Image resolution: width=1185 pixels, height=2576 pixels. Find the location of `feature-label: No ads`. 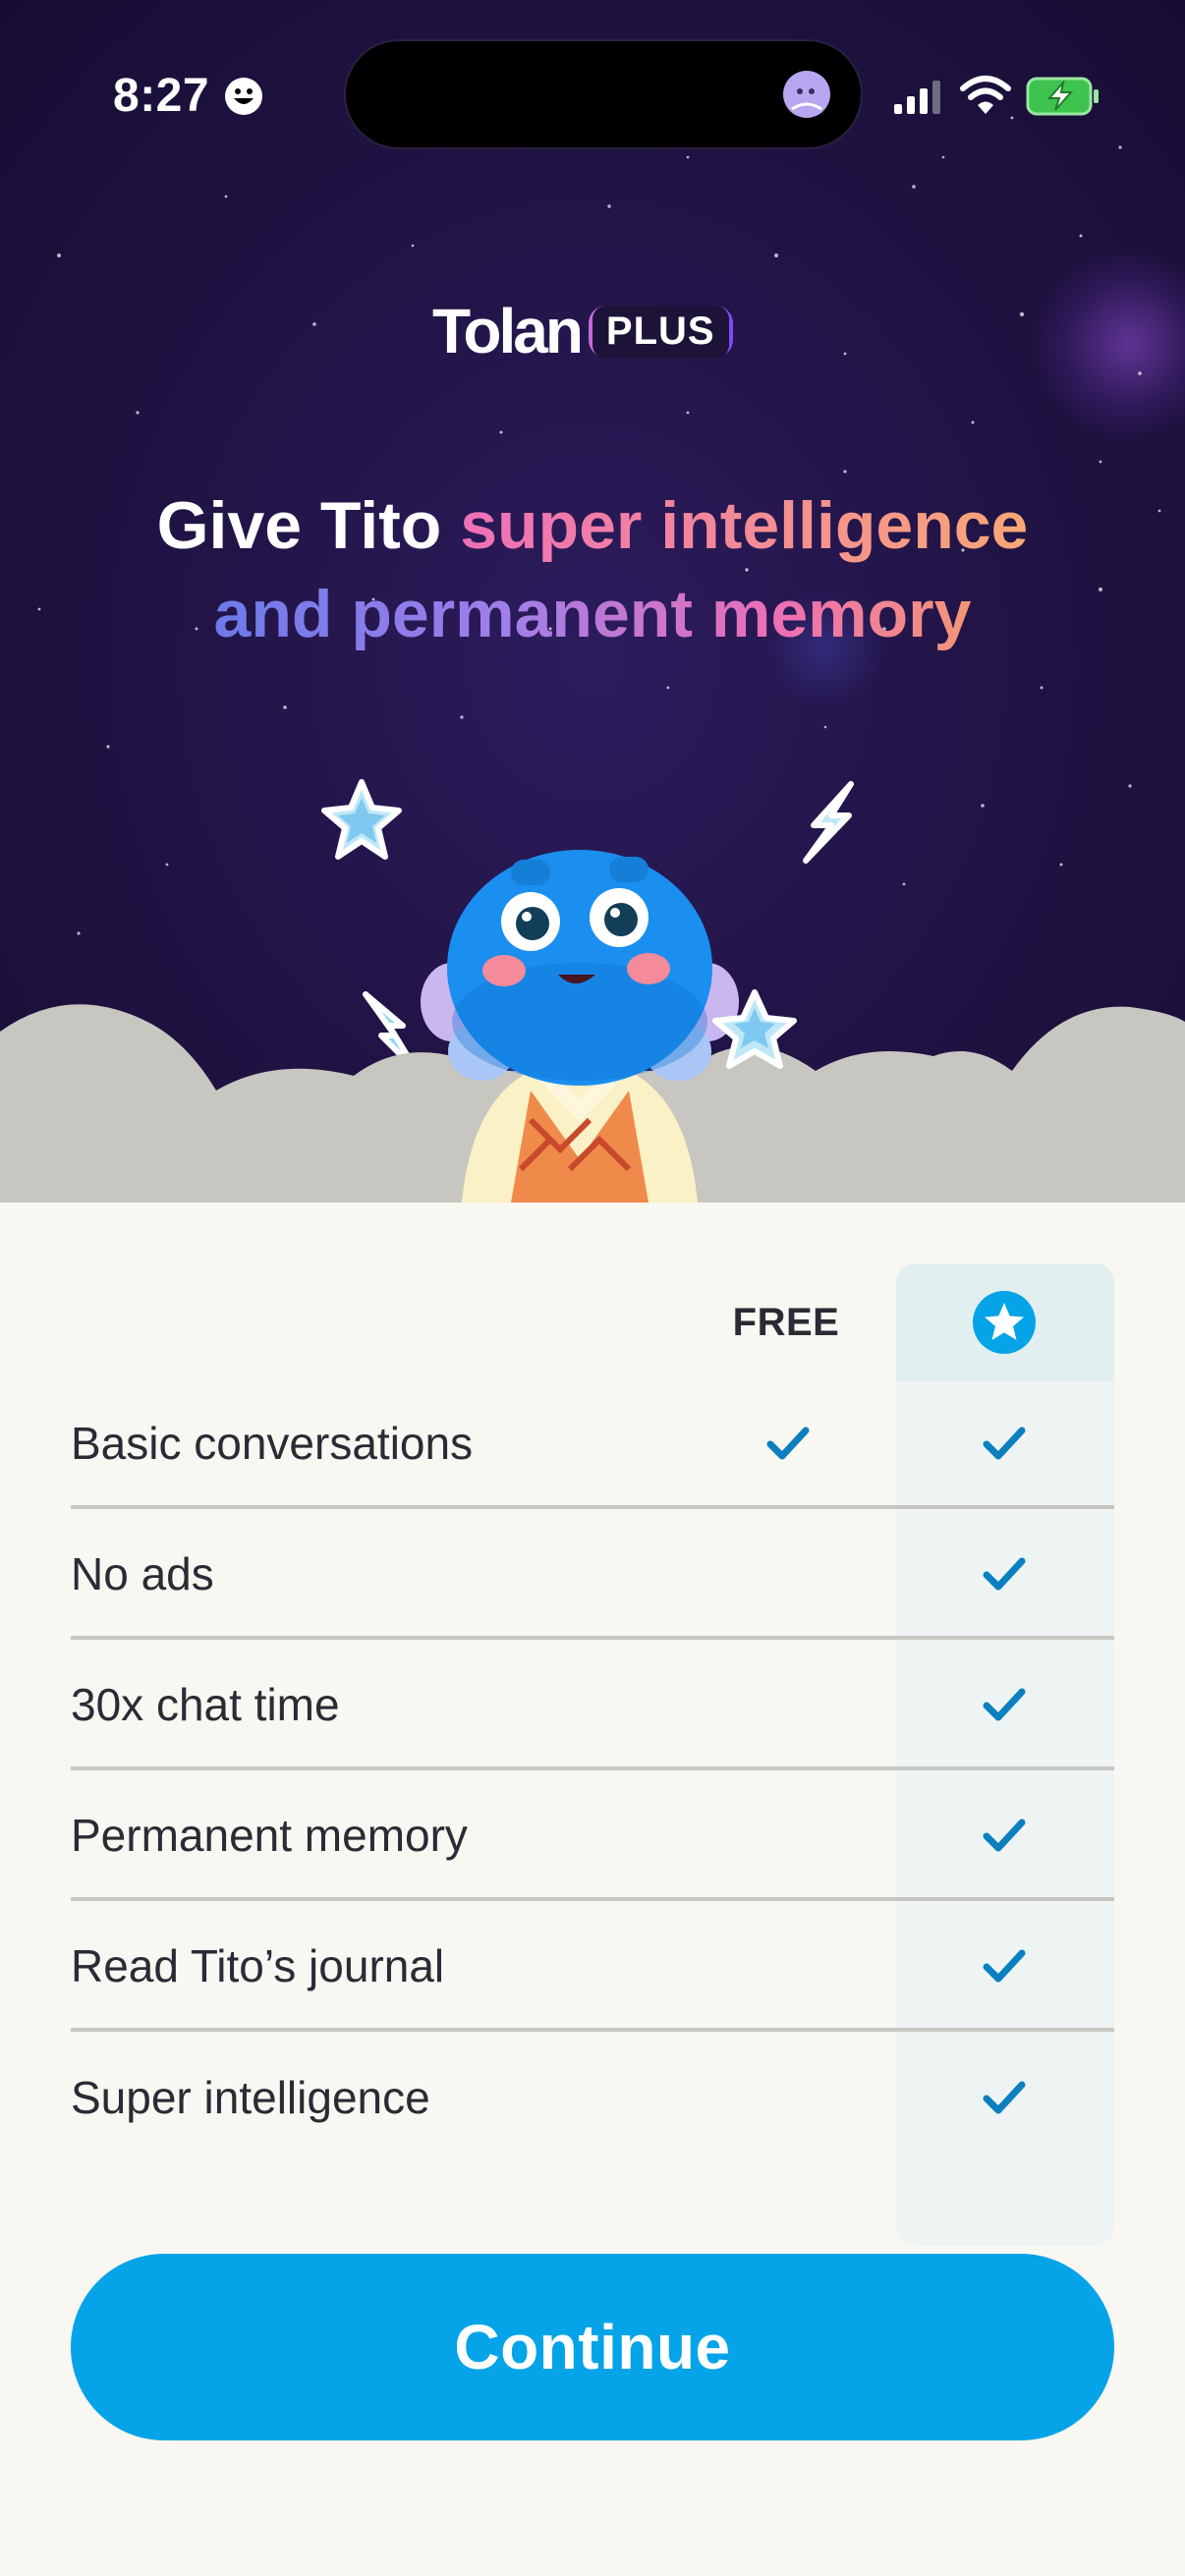

feature-label: No ads is located at coordinates (142, 1573).